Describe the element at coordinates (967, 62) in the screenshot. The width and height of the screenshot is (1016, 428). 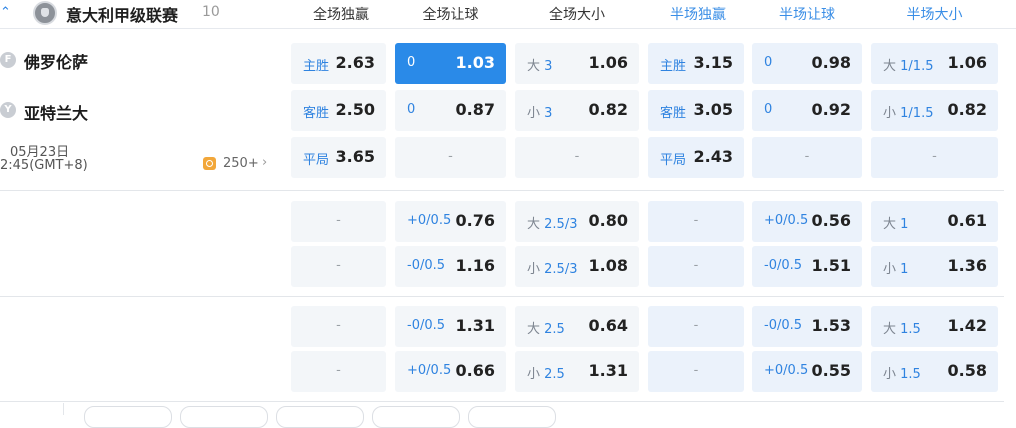
I see `odds-value: 1.06` at that location.